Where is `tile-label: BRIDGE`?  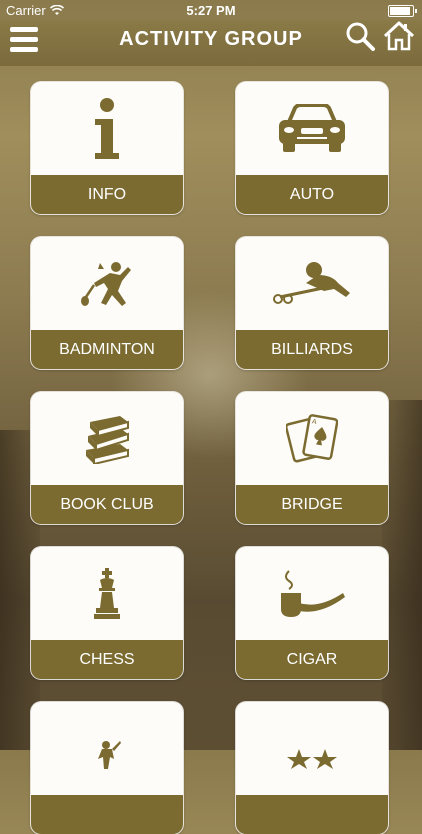
tile-label: BRIDGE is located at coordinates (312, 504).